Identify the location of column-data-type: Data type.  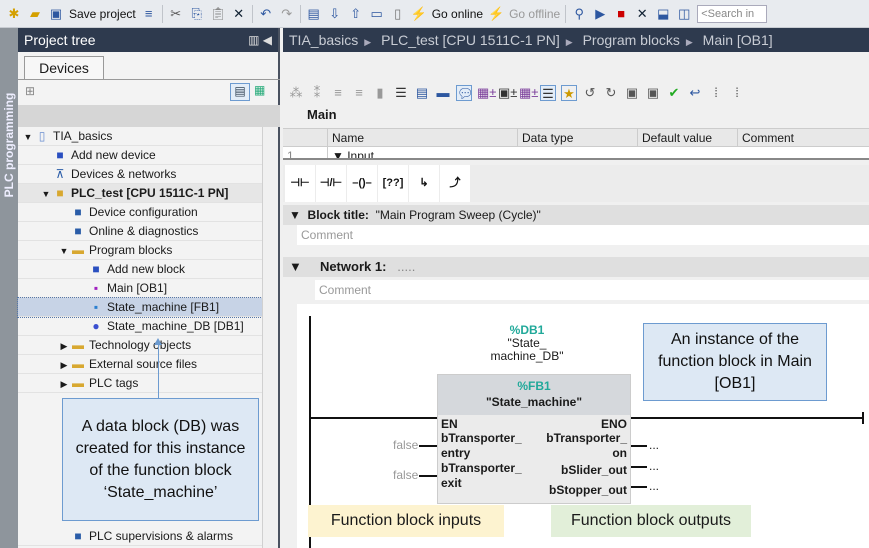
(577, 138).